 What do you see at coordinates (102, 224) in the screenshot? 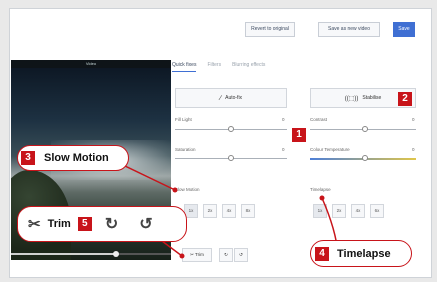
I see `trim-callout: ✂ Trim 5 ↻ ↺` at bounding box center [102, 224].